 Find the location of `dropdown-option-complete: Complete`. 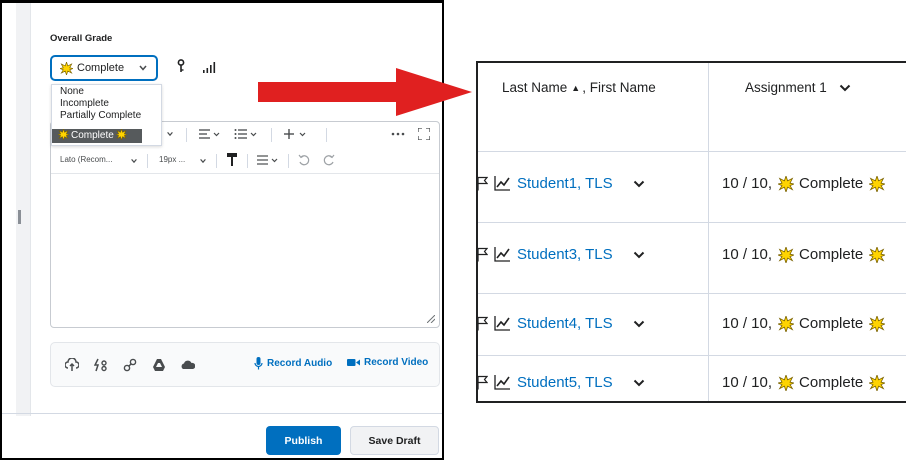

dropdown-option-complete: Complete is located at coordinates (97, 136).